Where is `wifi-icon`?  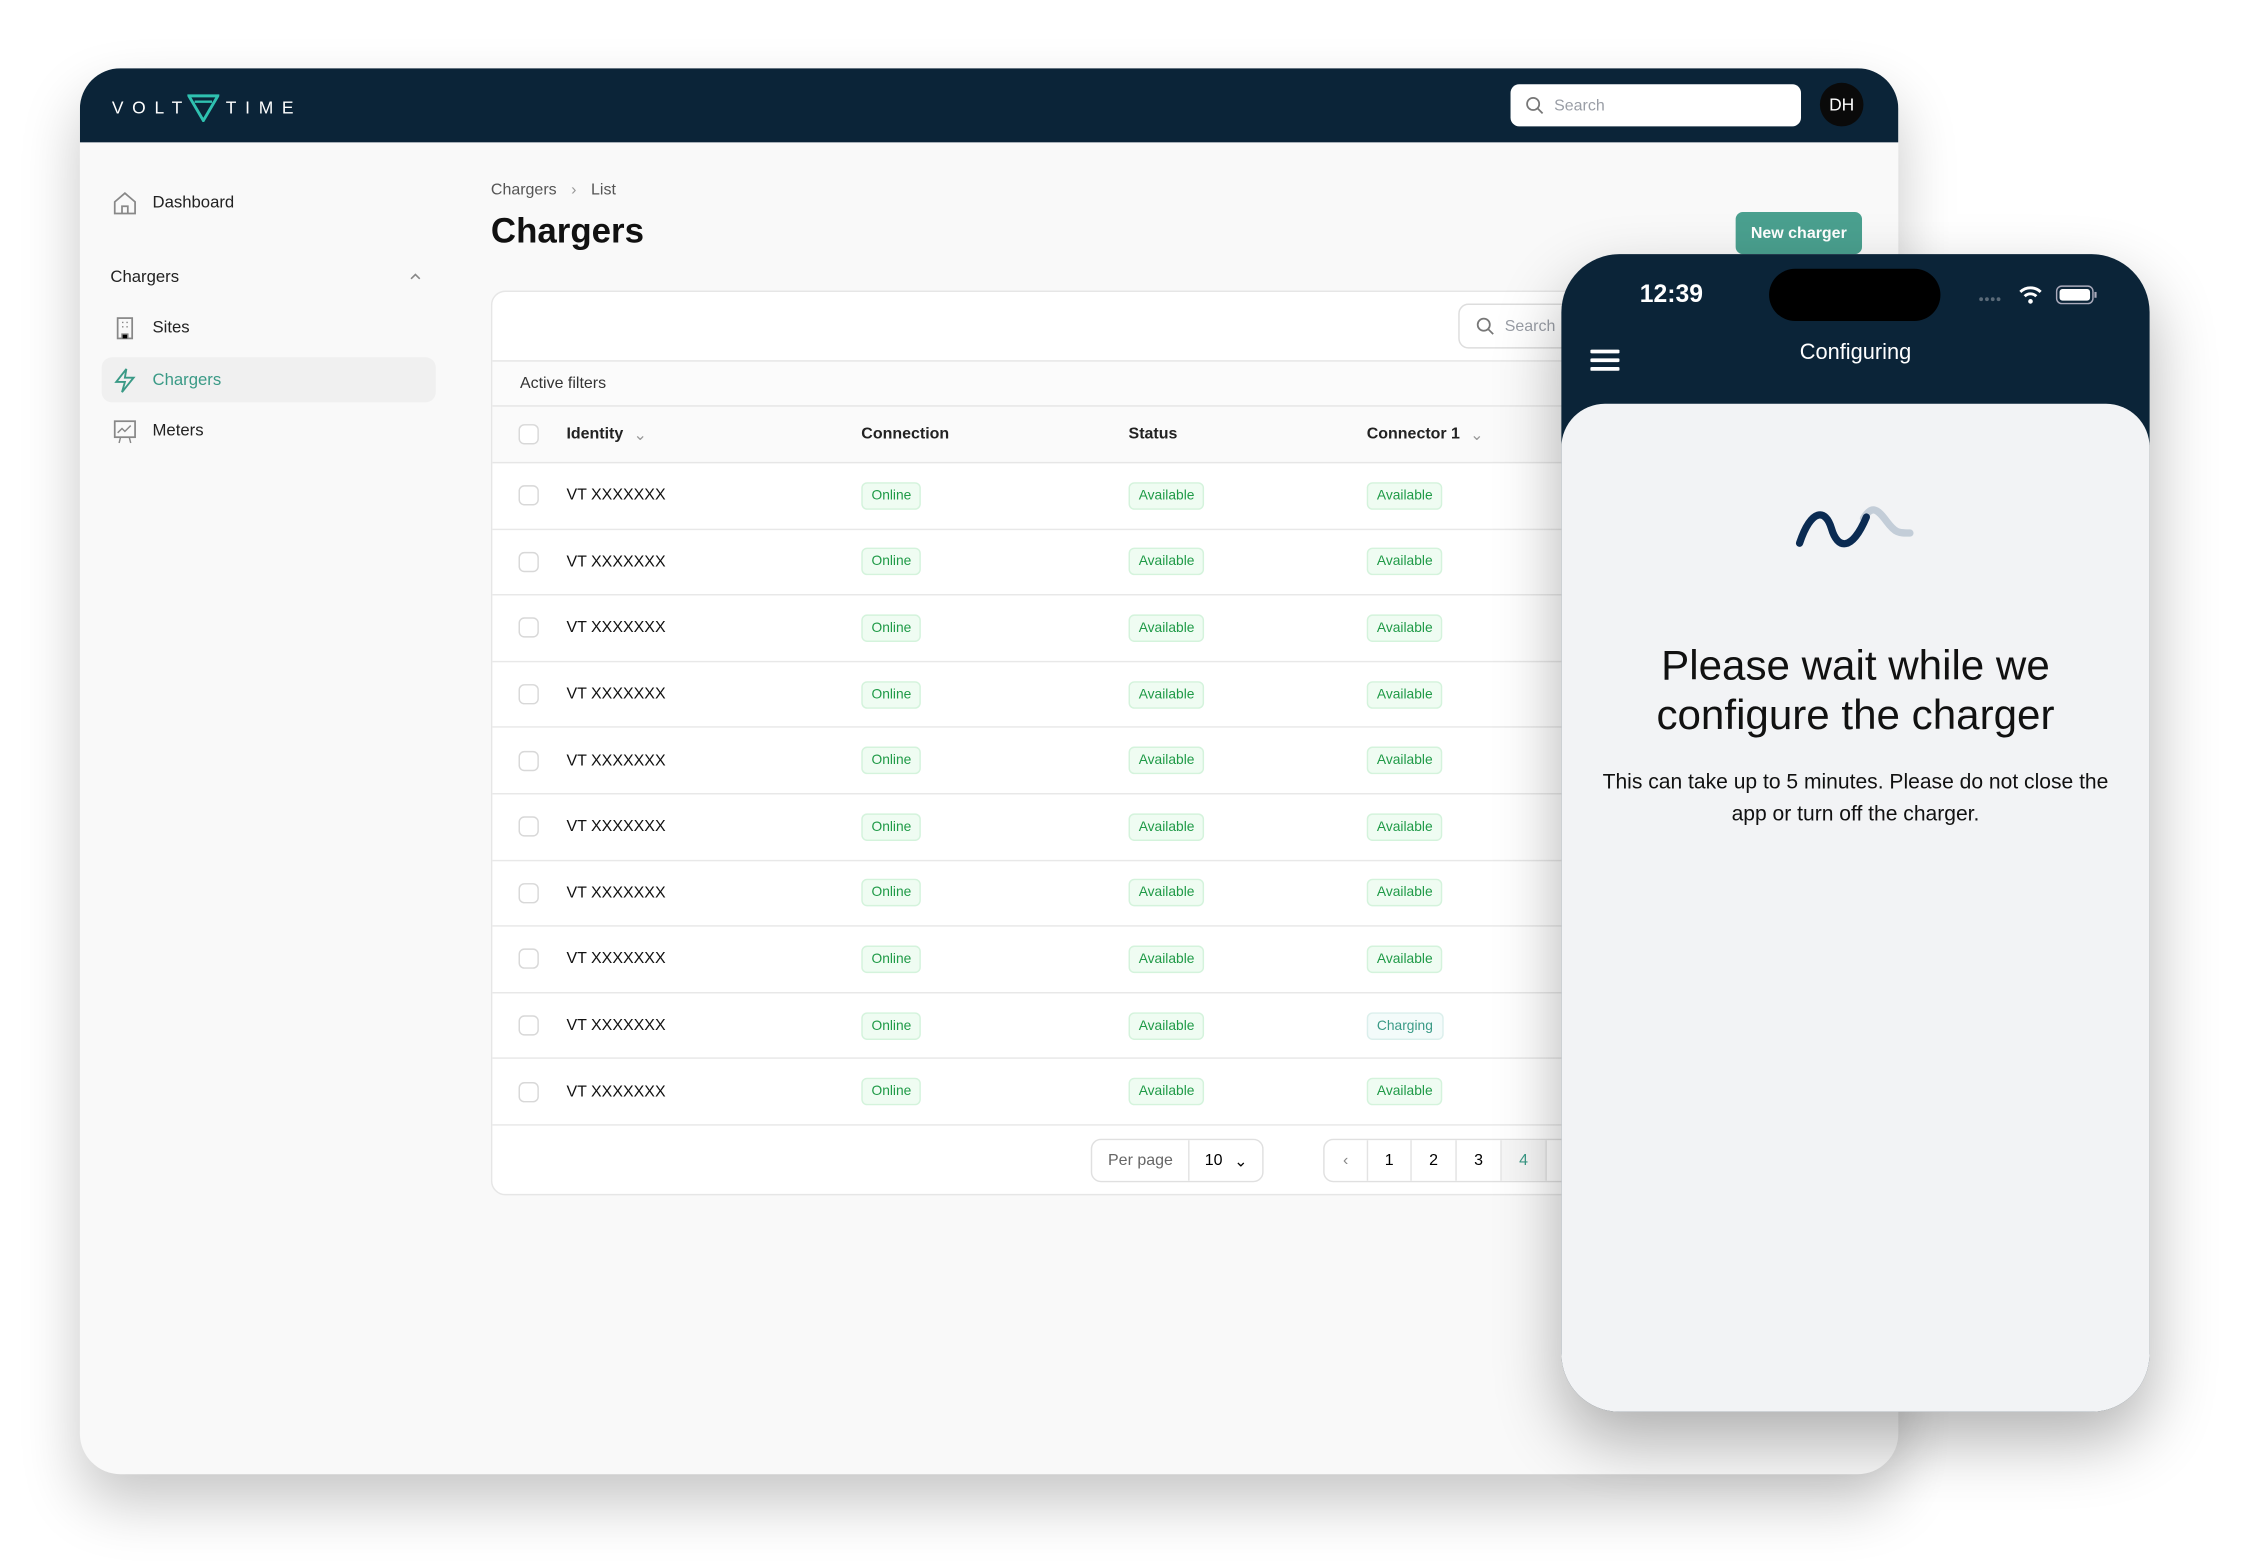
wifi-icon is located at coordinates (2030, 292).